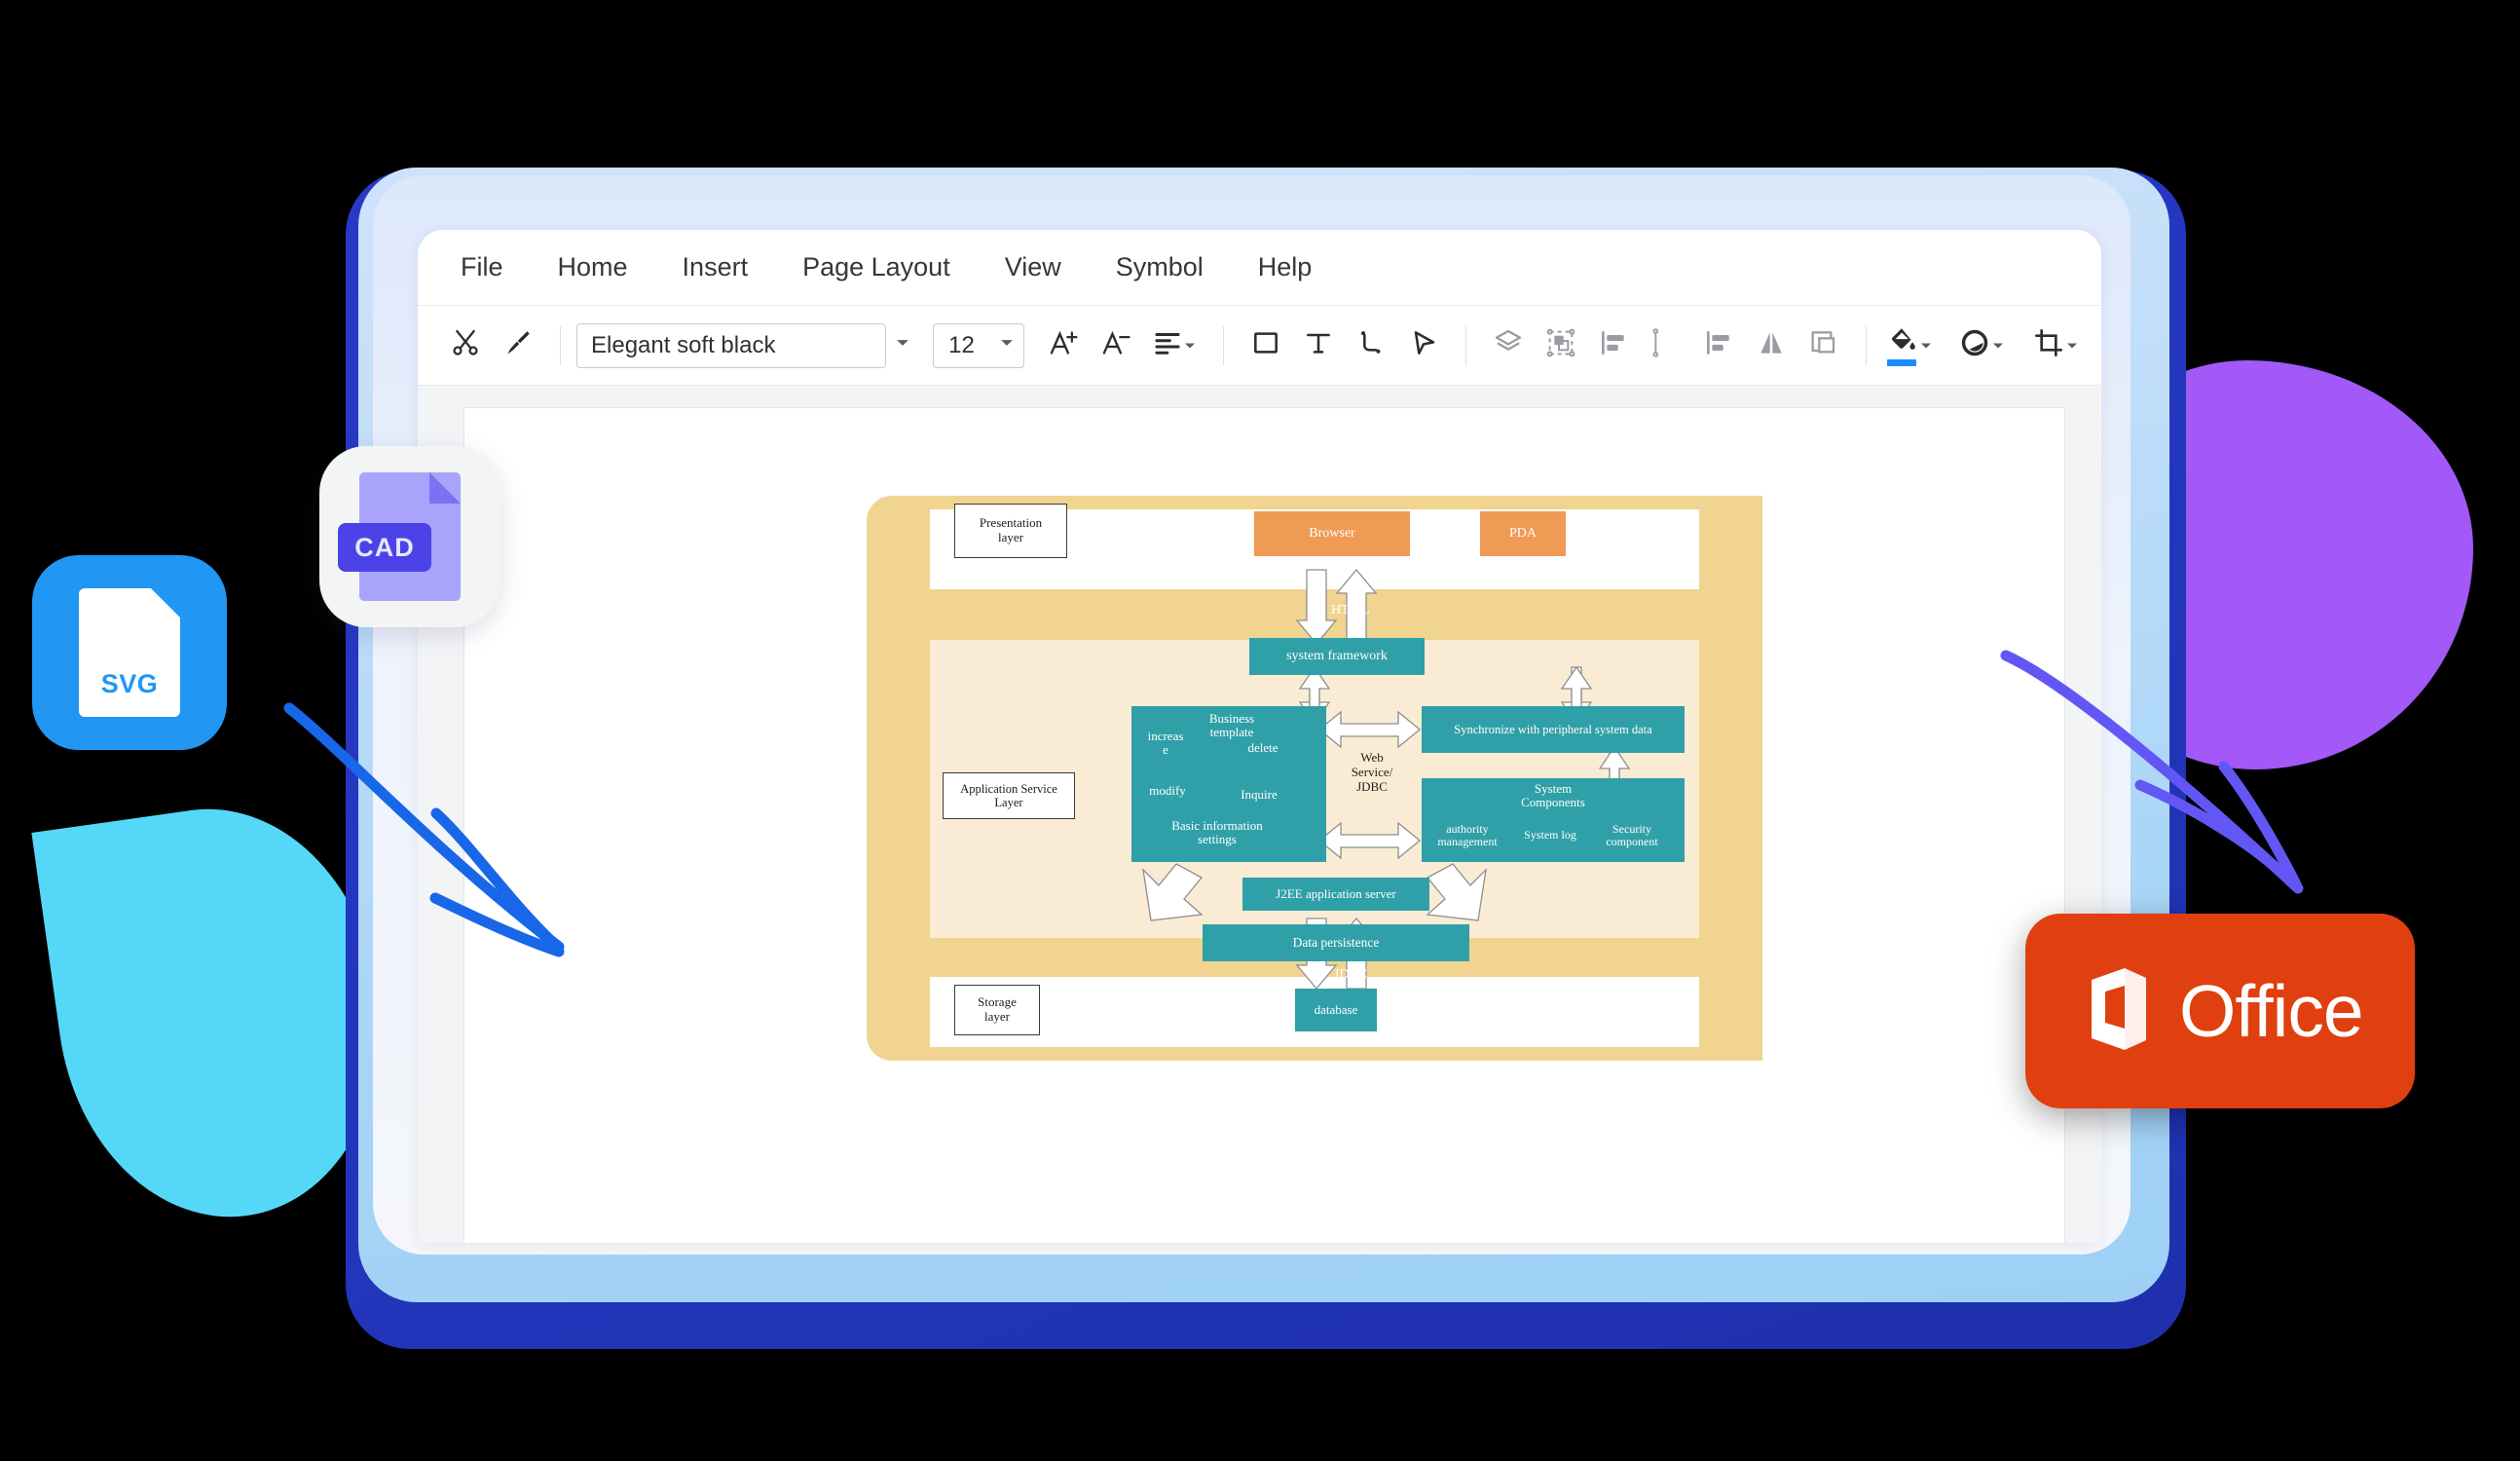 The image size is (2520, 1461). I want to click on node-application-service-layer: Application Service Layer, so click(1009, 795).